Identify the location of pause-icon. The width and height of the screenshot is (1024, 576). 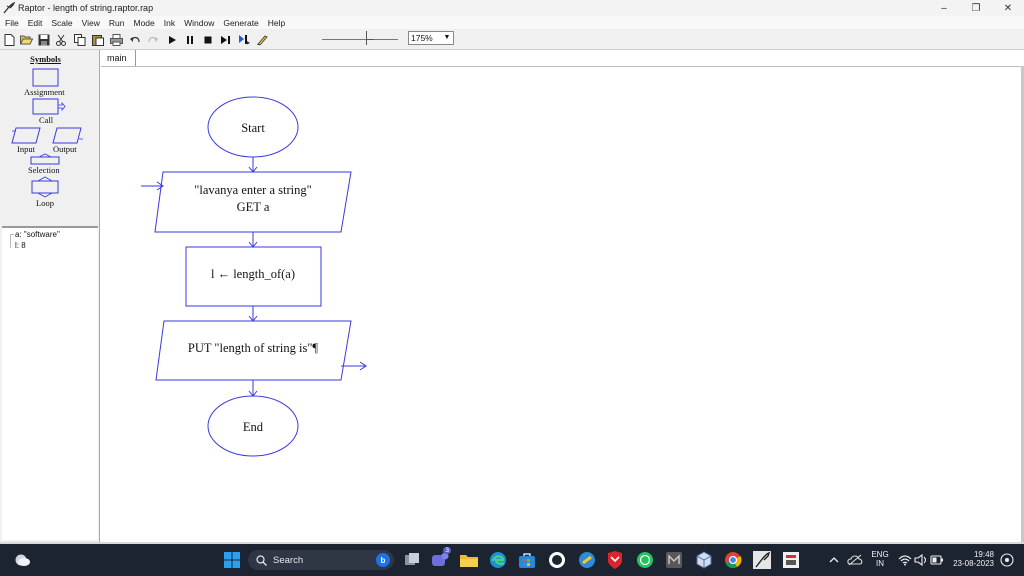
(189, 39).